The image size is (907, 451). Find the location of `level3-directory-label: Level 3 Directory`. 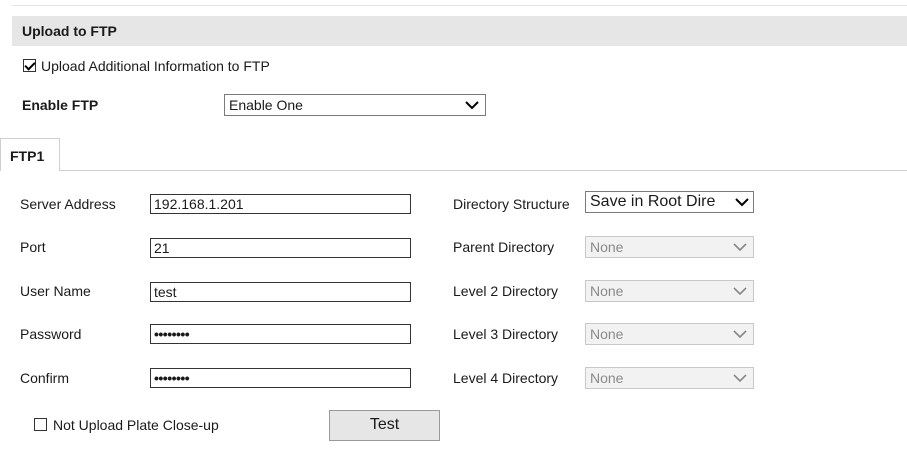

level3-directory-label: Level 3 Directory is located at coordinates (506, 334).